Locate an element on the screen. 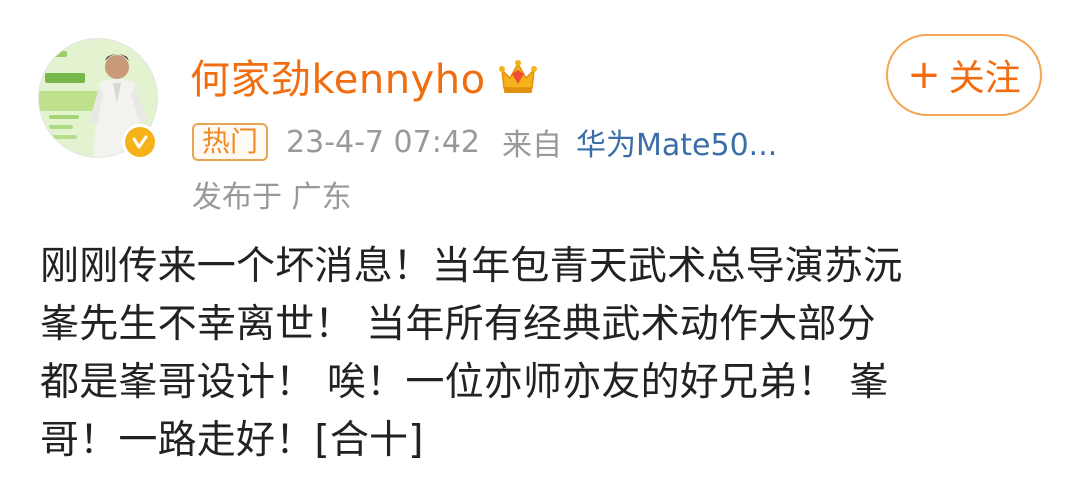 The height and width of the screenshot is (483, 1080). username-row: 何家劲kennyho is located at coordinates (365, 76).